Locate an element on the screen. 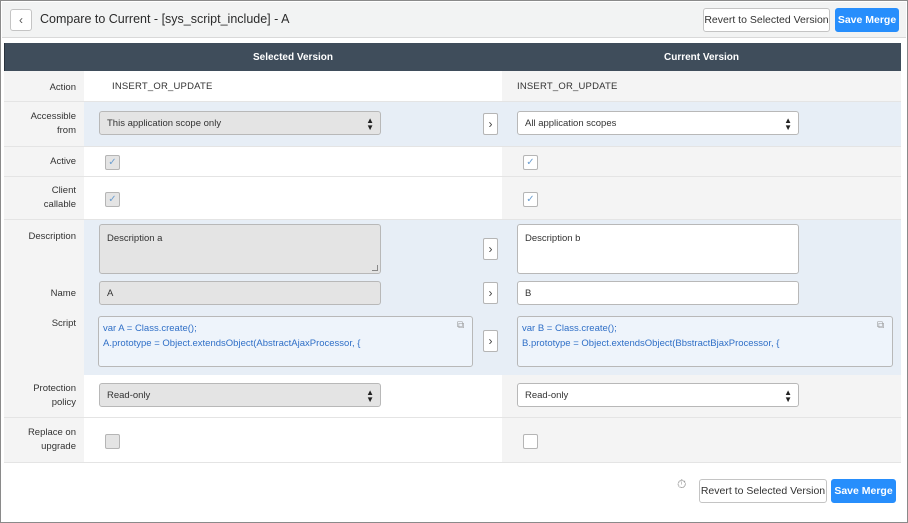  copy-name-button: › is located at coordinates (490, 293).